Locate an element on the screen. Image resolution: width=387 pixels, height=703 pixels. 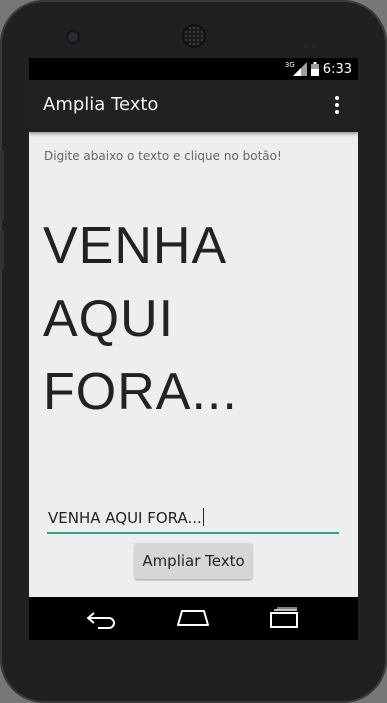
signal-icon is located at coordinates (299, 69).